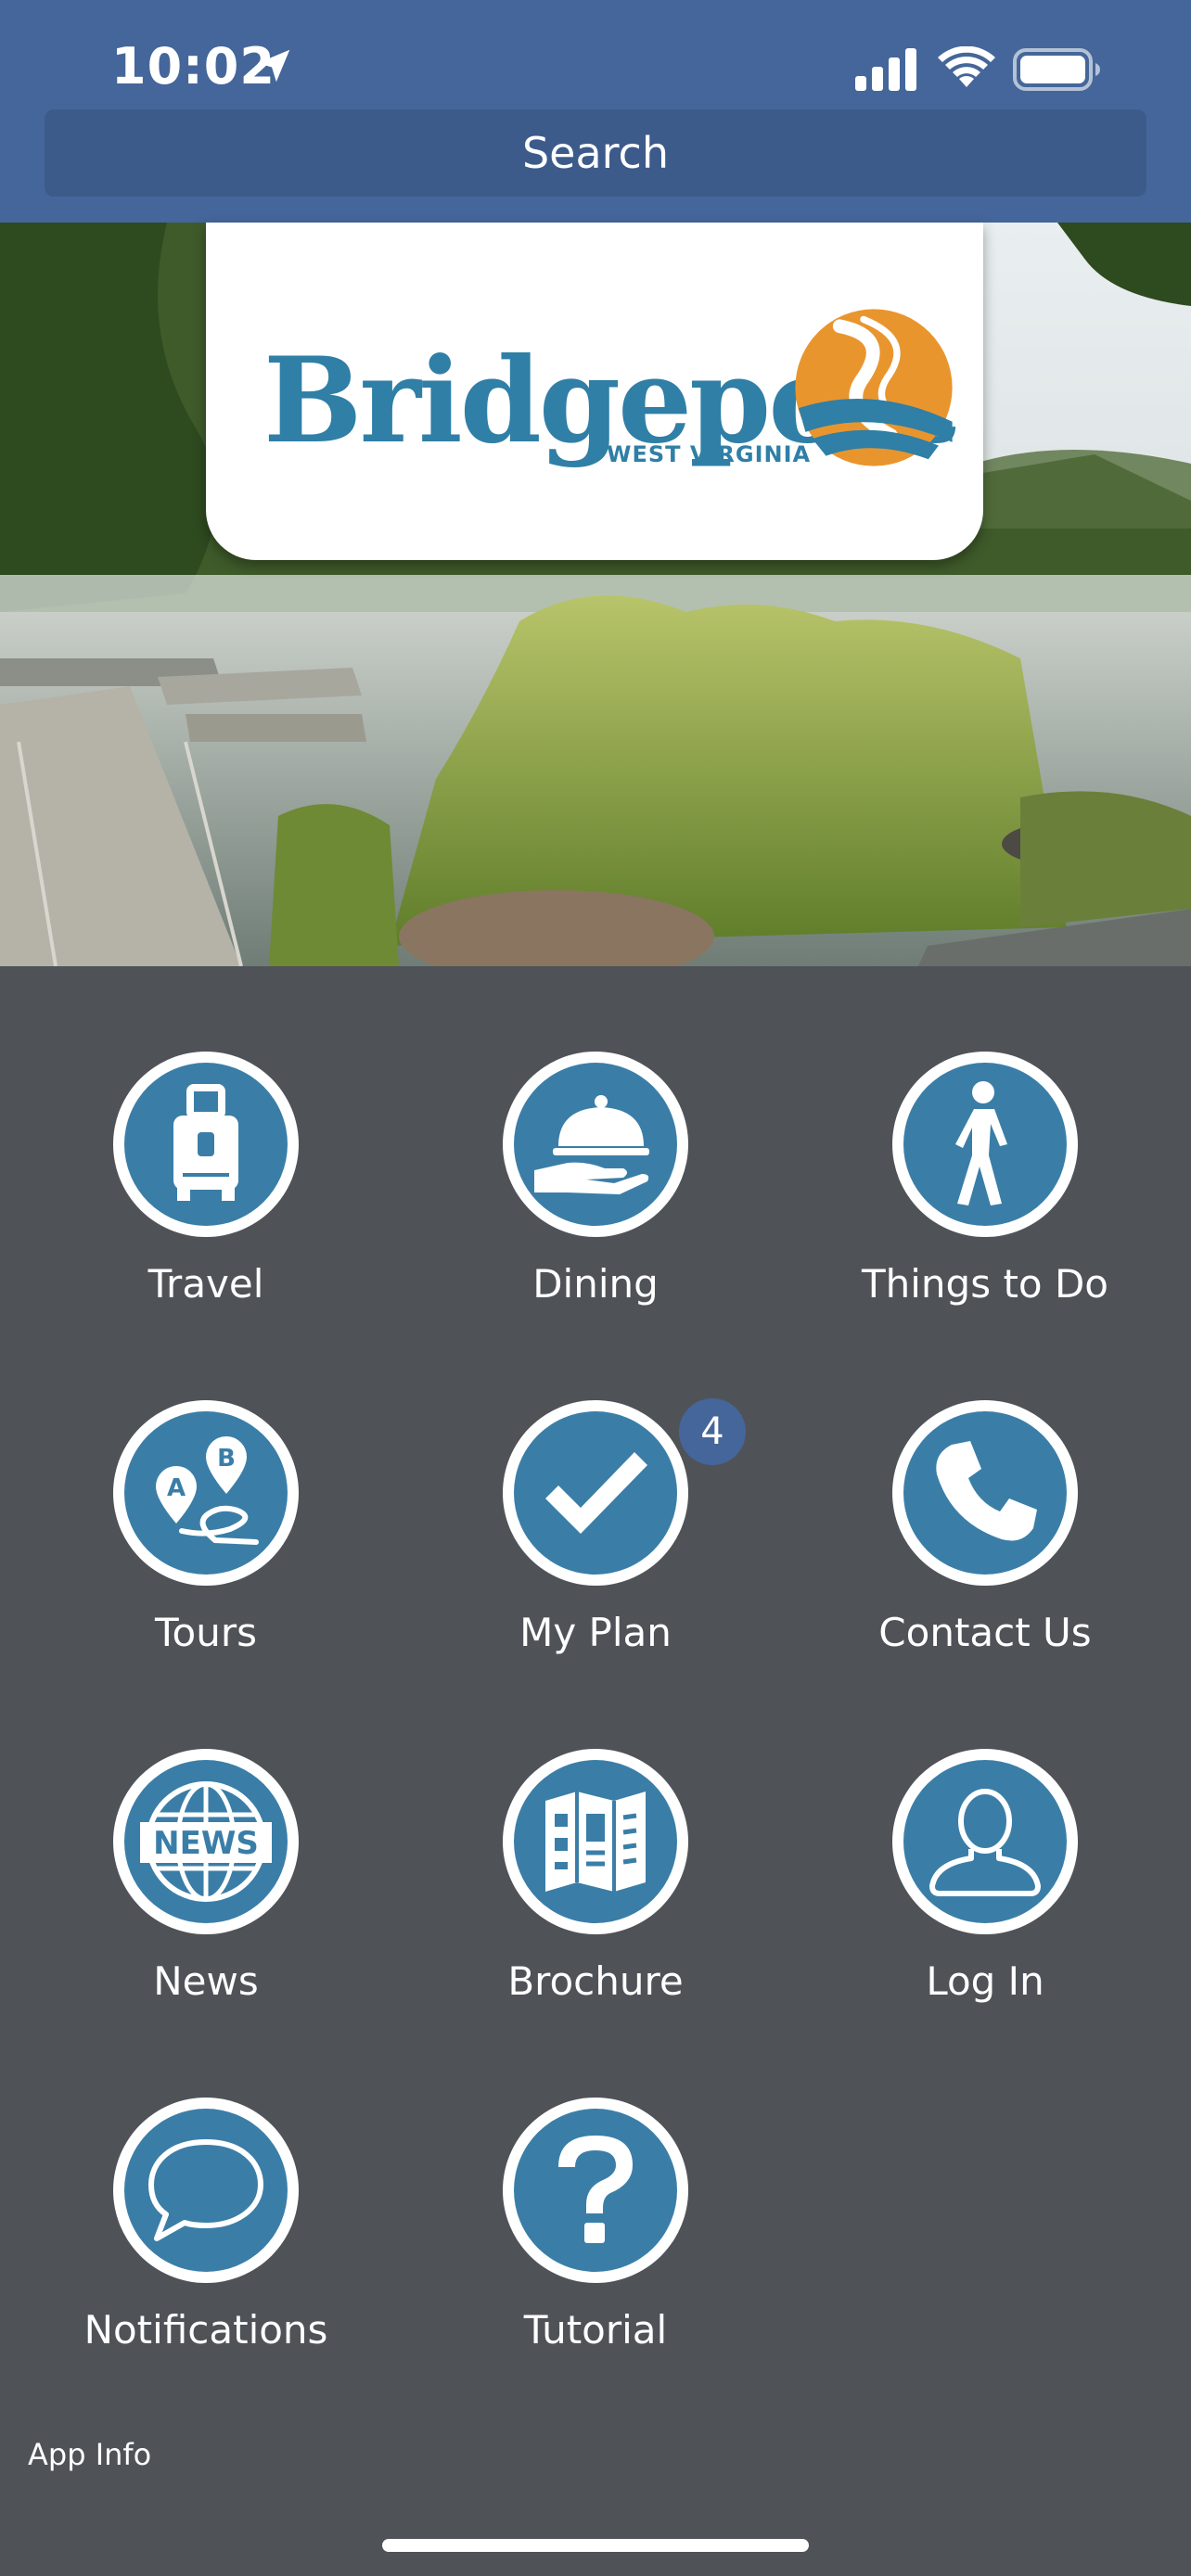 The height and width of the screenshot is (2576, 1191). Describe the element at coordinates (874, 388) in the screenshot. I see `bridgeport-road-emblem-icon` at that location.